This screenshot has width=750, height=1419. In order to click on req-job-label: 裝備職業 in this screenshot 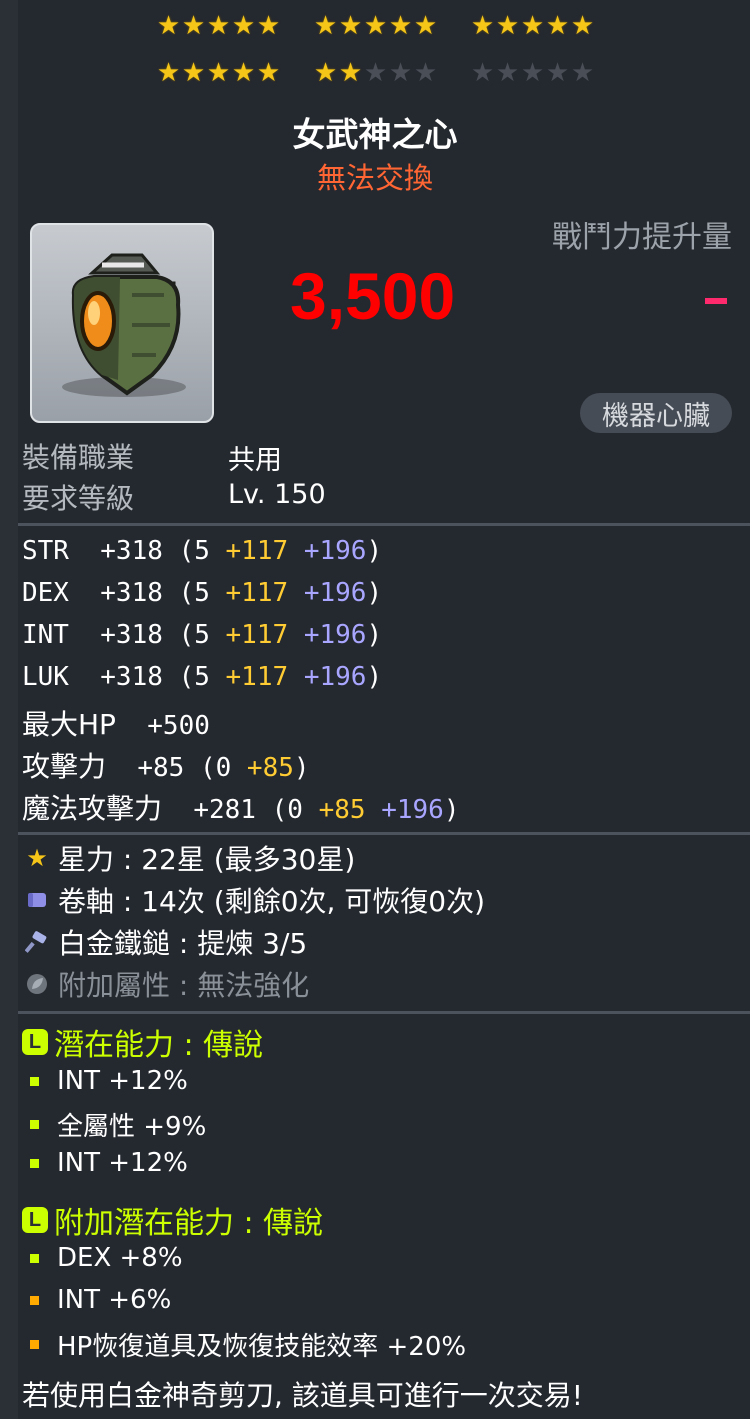, I will do `click(78, 457)`.